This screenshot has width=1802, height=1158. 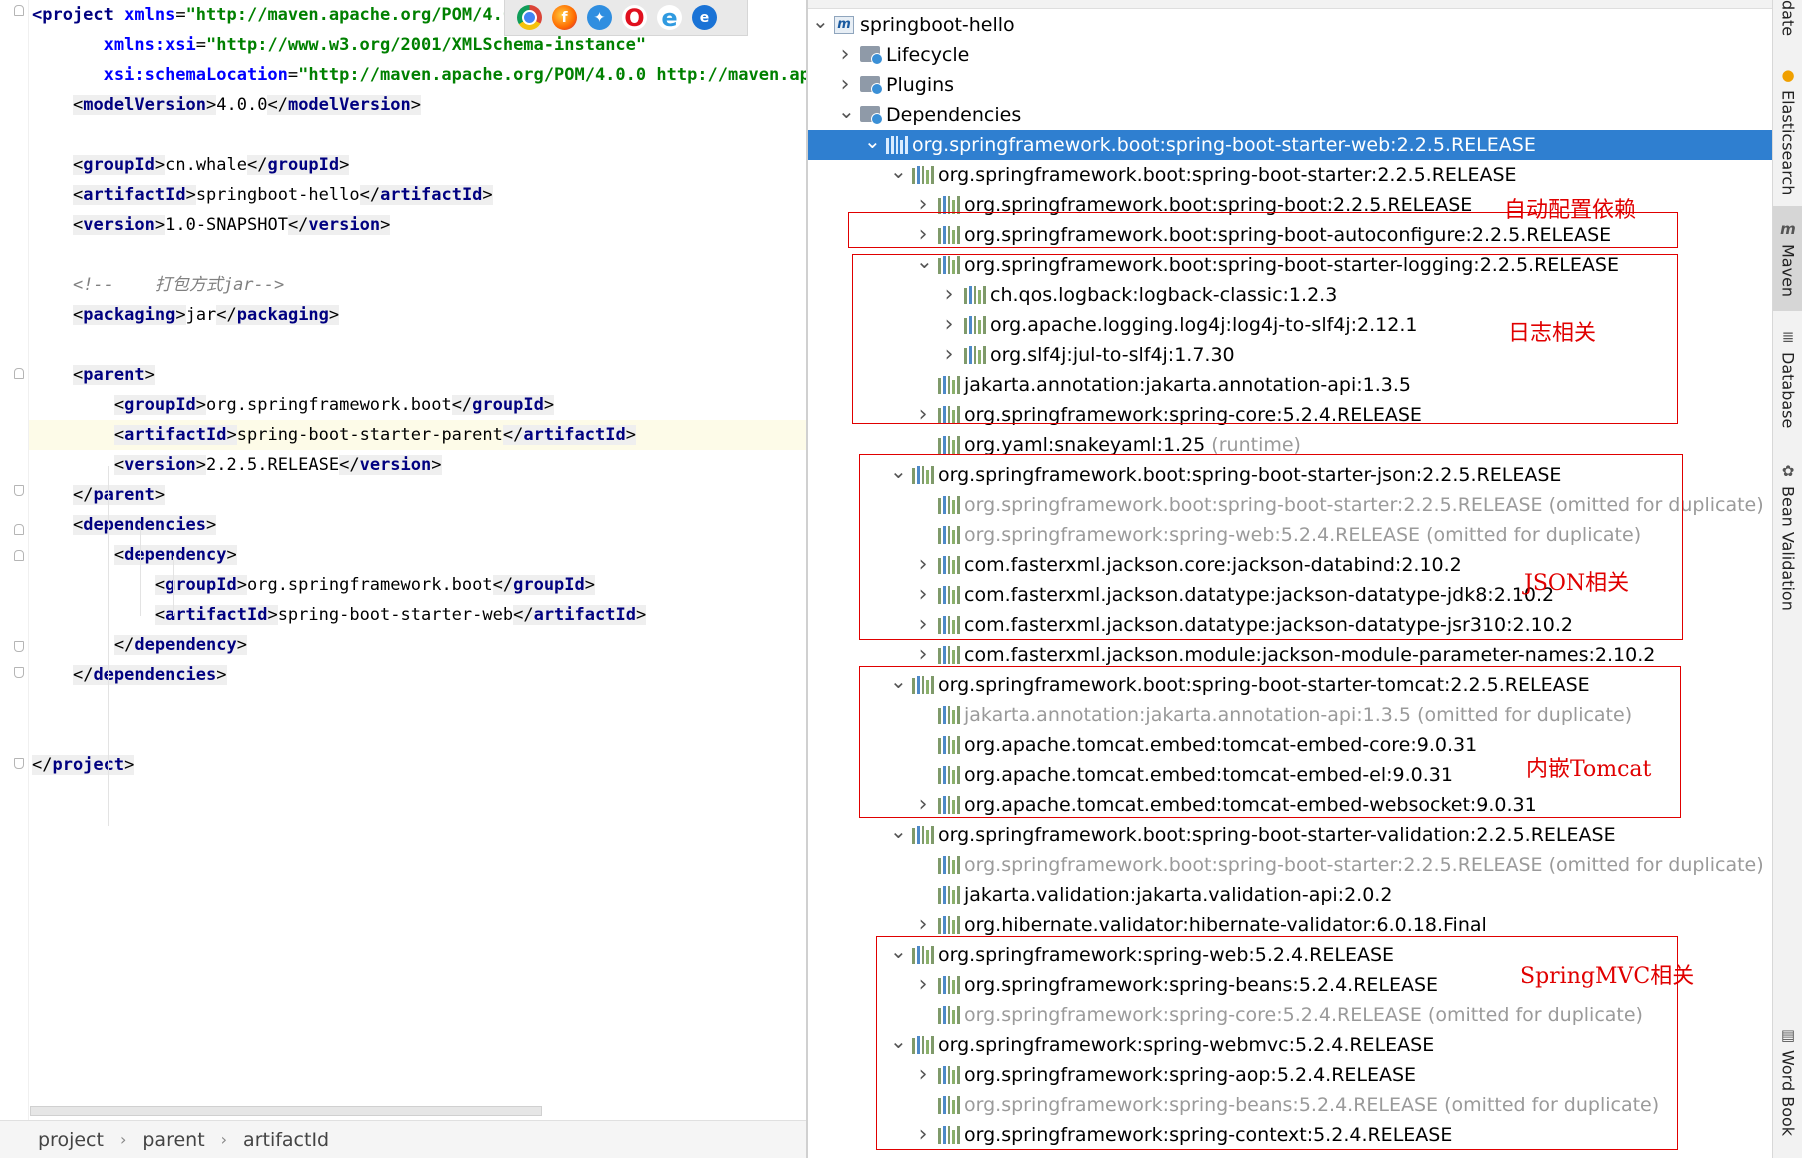 I want to click on code-line: </dependency>, so click(x=139, y=645).